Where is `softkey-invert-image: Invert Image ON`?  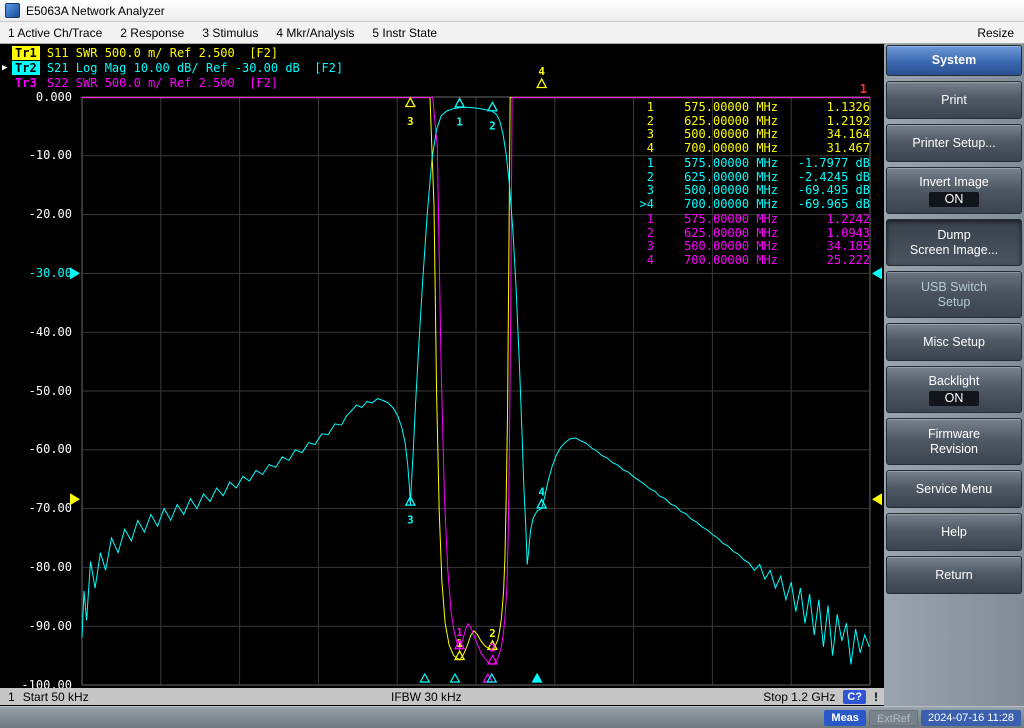
softkey-invert-image: Invert Image ON is located at coordinates (954, 190).